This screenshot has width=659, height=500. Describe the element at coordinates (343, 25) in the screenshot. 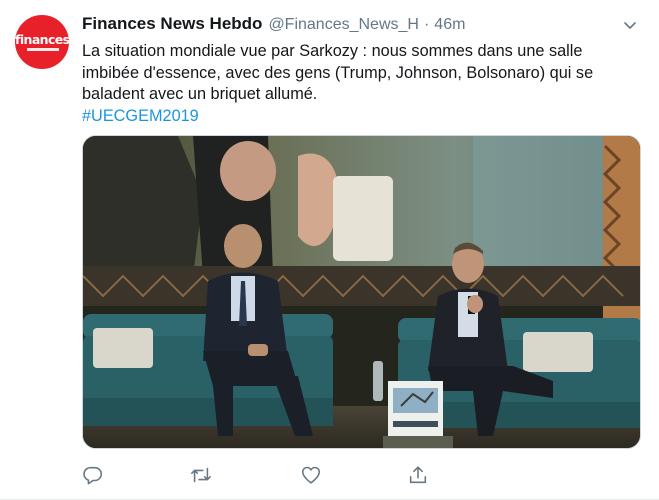

I see `user-handle: @Finances_News_H` at that location.